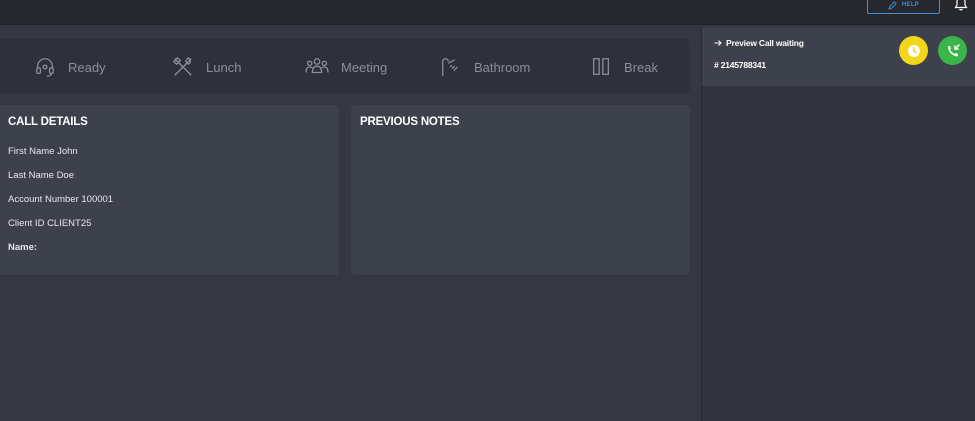  What do you see at coordinates (520, 190) in the screenshot?
I see `previous-notes-card: PREVIOUS NOTES` at bounding box center [520, 190].